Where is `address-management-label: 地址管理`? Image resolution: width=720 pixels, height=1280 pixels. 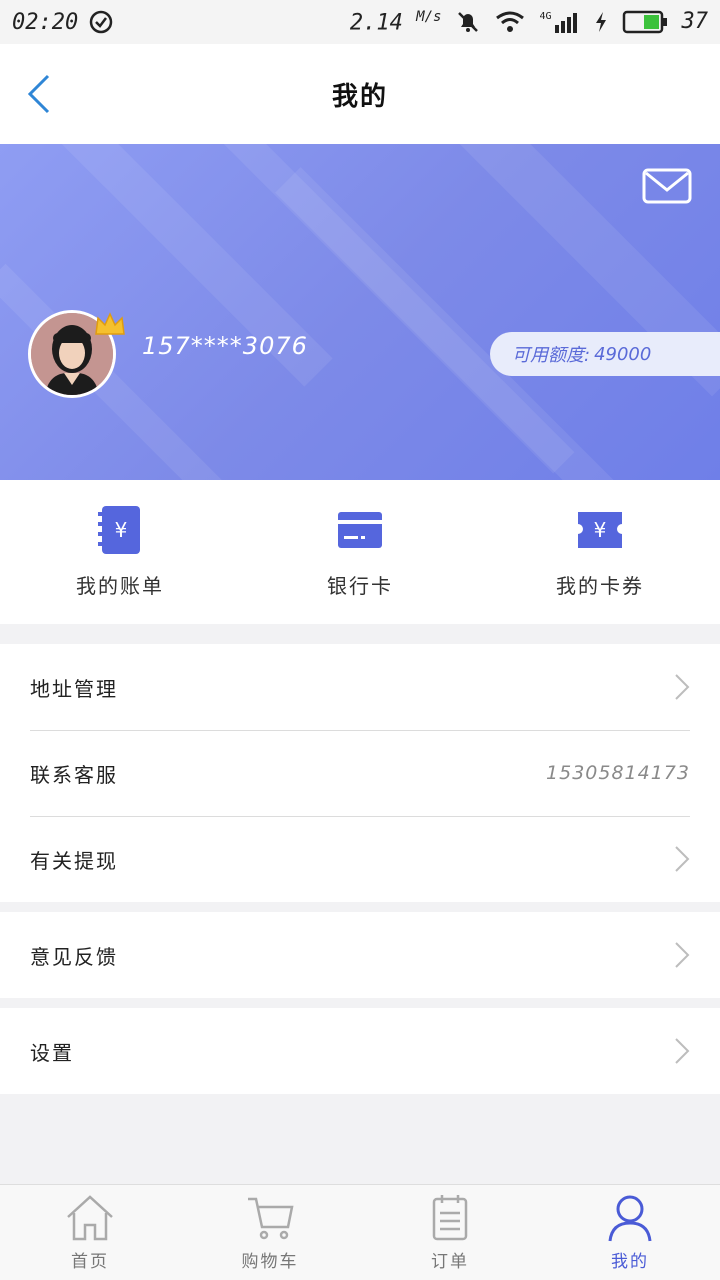 address-management-label: 地址管理 is located at coordinates (74, 688).